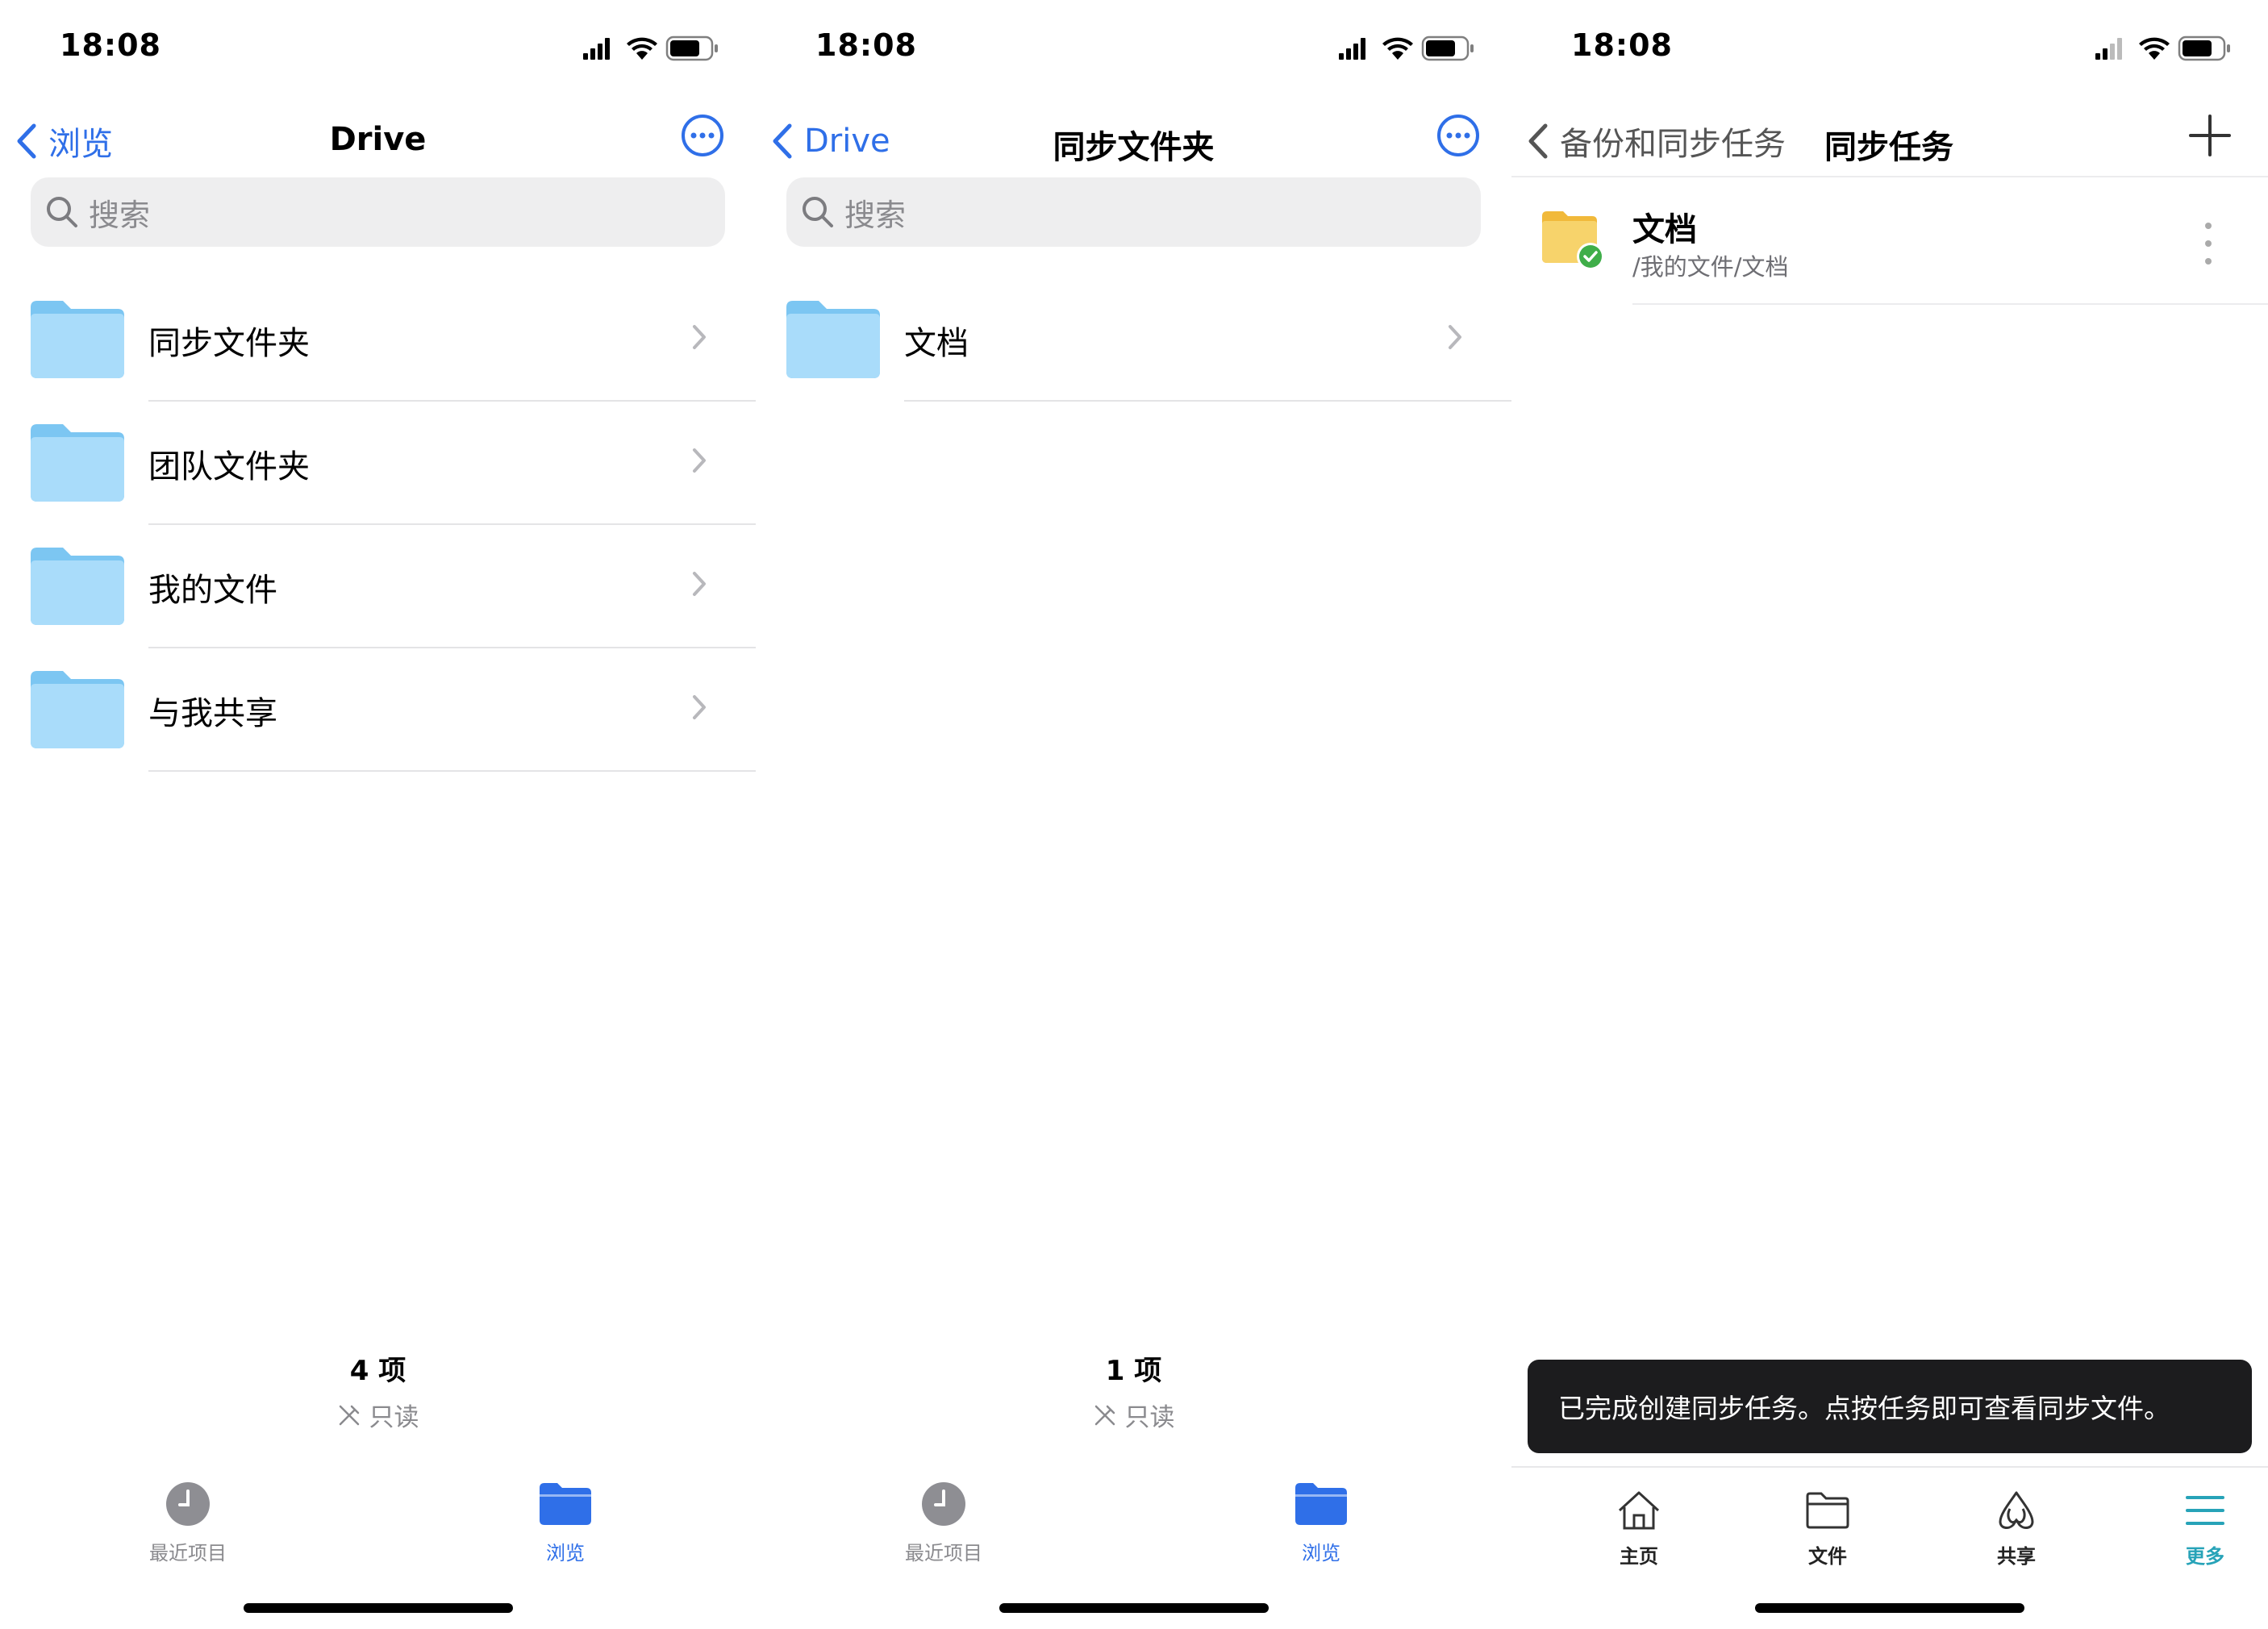 Image resolution: width=2268 pixels, height=1629 pixels. I want to click on folder-list: 文档, so click(1133, 340).